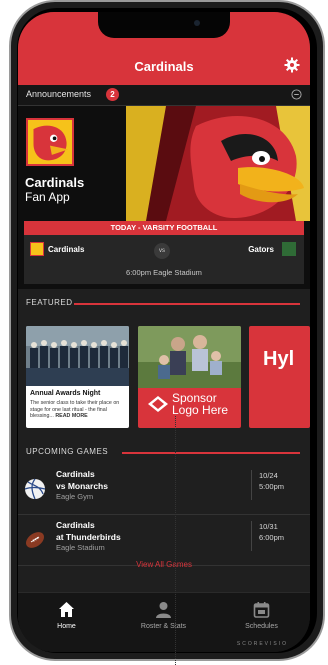 This screenshot has width=328, height=665. I want to click on brand-mark: SCOREVISIO, so click(262, 644).